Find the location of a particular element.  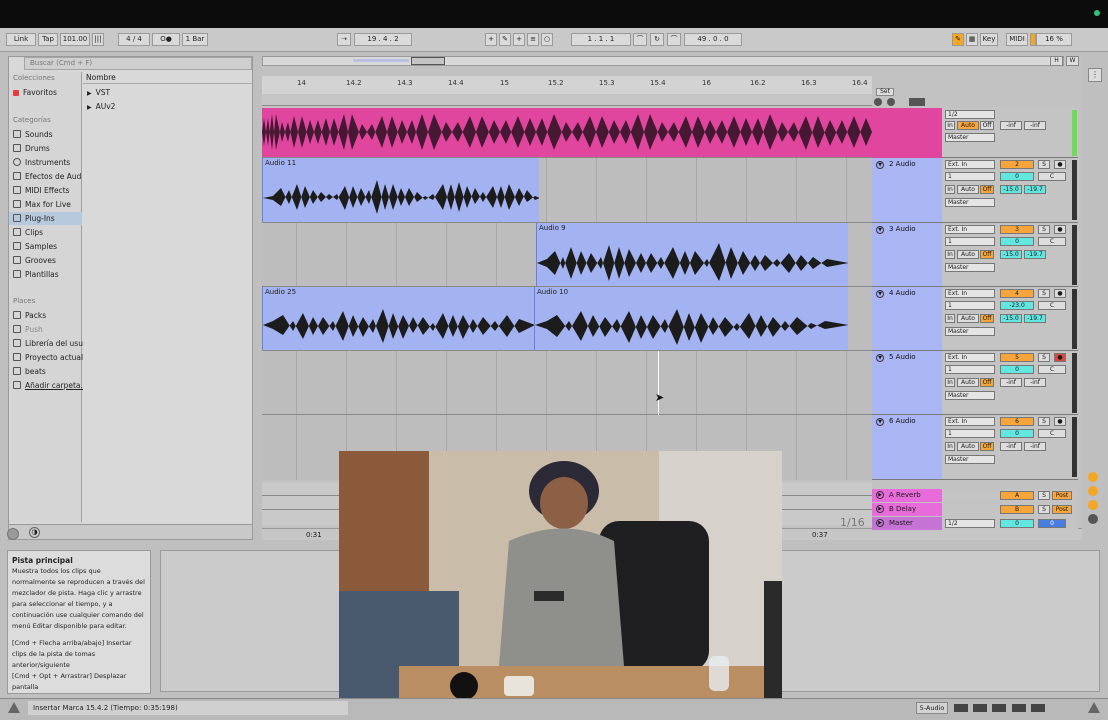

track-header-4: ▼ 4 Audio is located at coordinates (907, 319).